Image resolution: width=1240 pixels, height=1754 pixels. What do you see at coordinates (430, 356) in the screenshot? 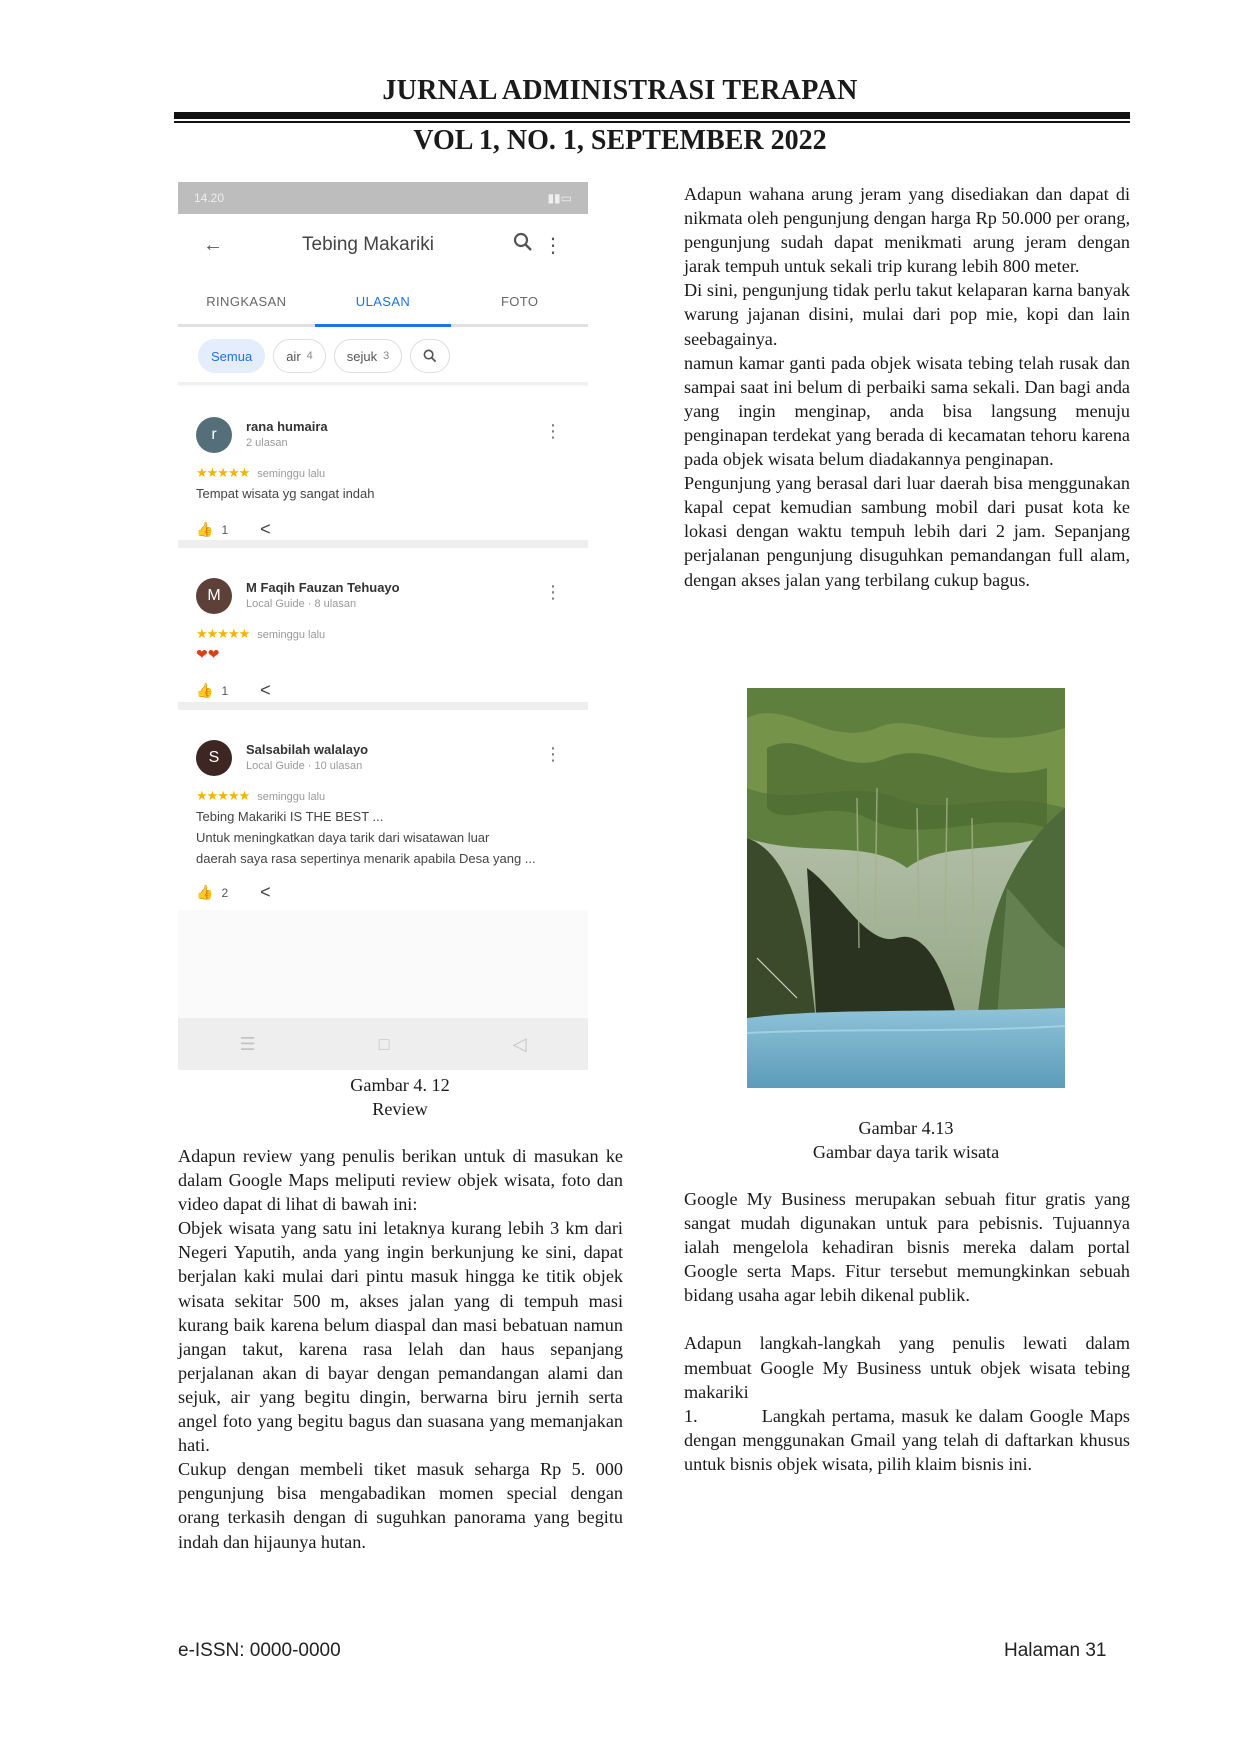
I see `chip-search-icon` at bounding box center [430, 356].